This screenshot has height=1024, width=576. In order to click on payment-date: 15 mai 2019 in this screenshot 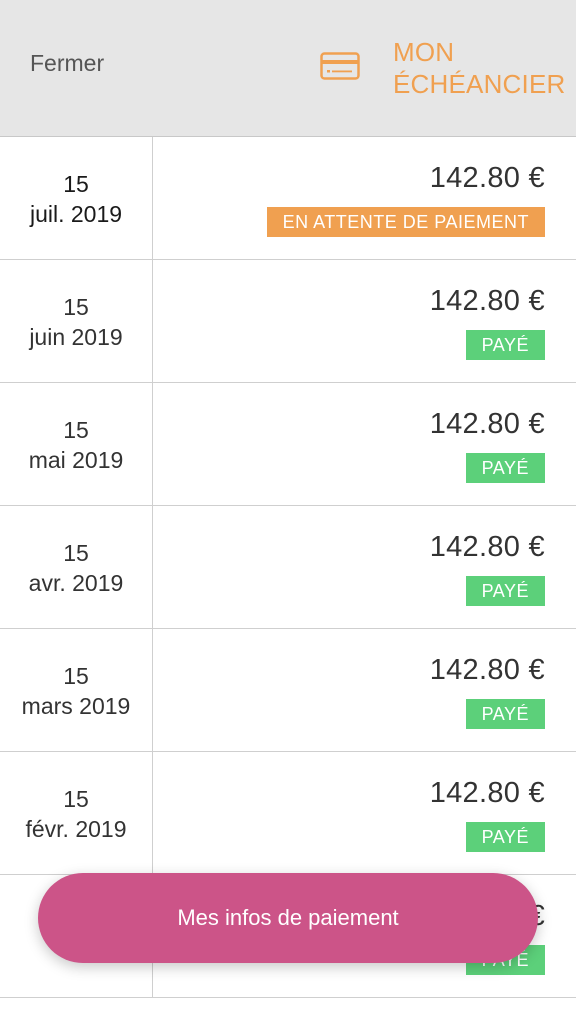, I will do `click(76, 444)`.